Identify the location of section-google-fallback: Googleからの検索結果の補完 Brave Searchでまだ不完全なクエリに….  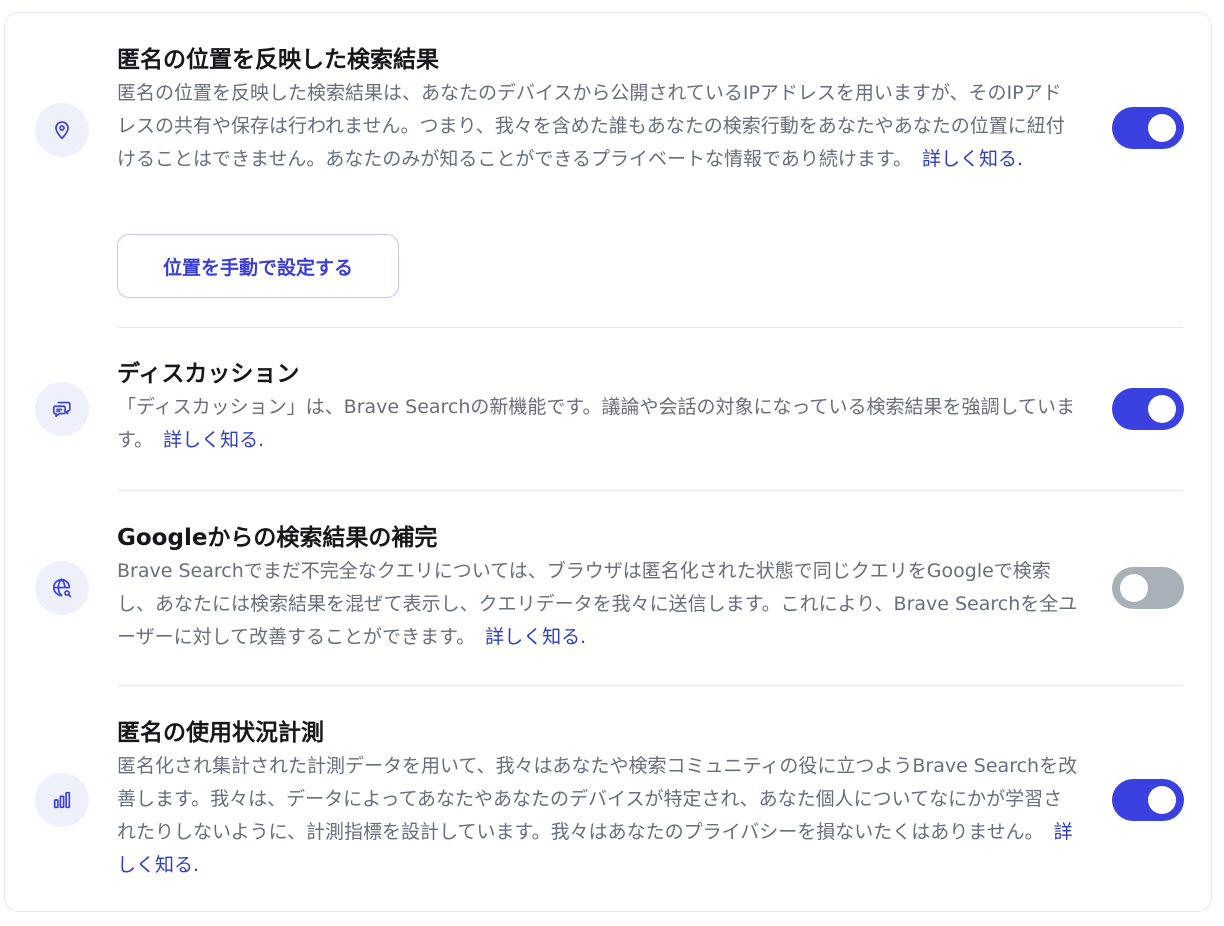
(598, 588).